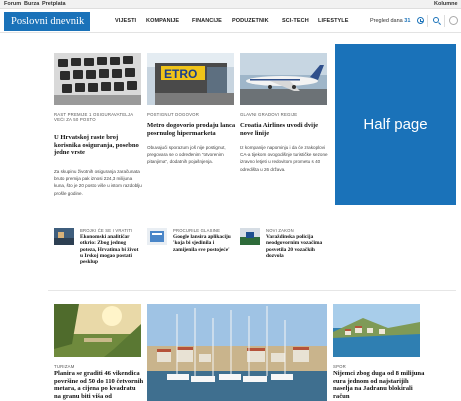 This screenshot has width=461, height=401. I want to click on topbar-link-pretplata: Pretplata, so click(54, 4).